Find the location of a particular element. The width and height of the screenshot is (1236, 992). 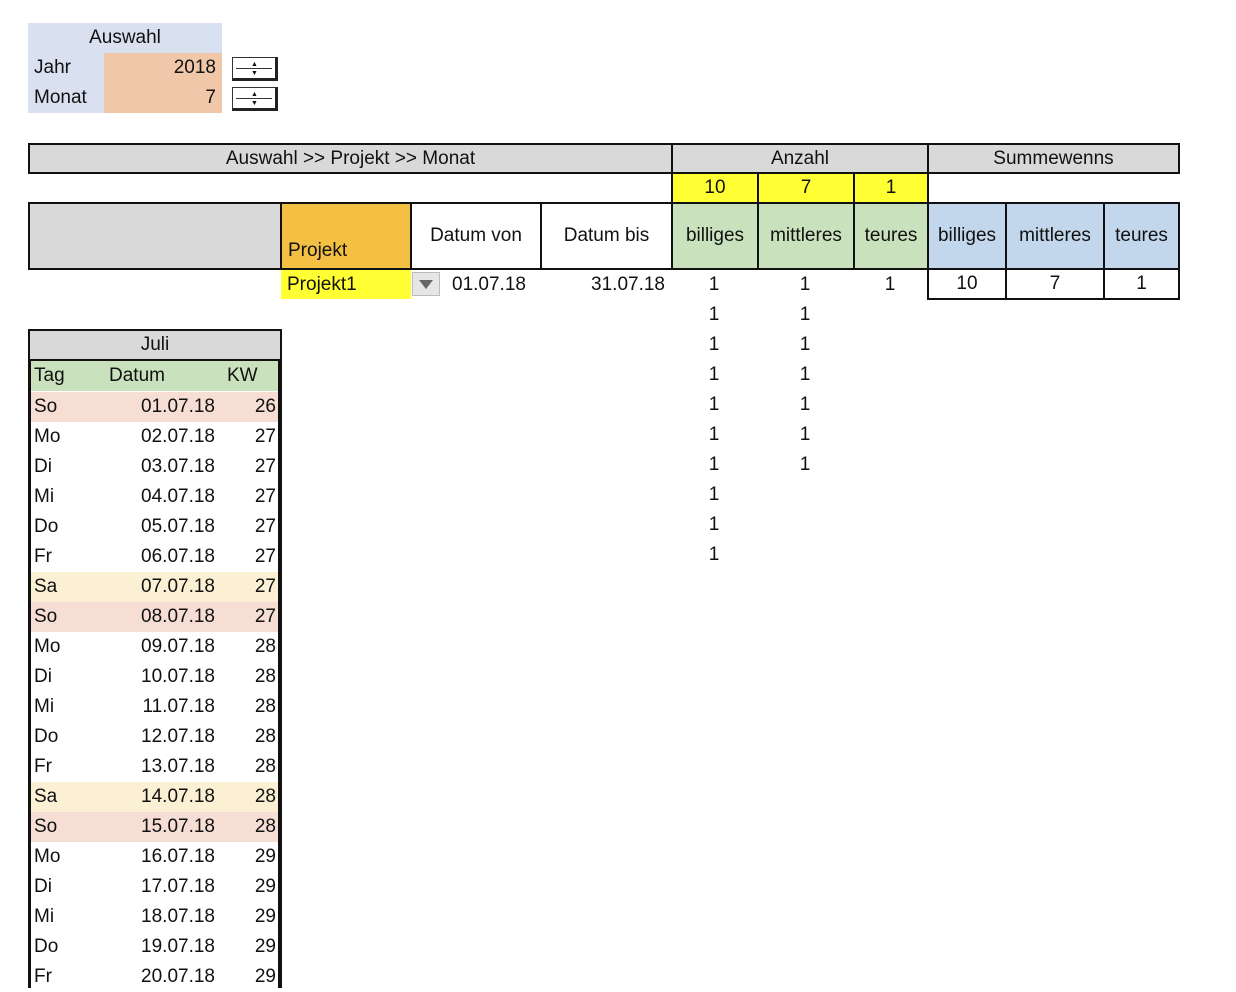

calendar-day-datum: 11.07.18 is located at coordinates (178, 706).